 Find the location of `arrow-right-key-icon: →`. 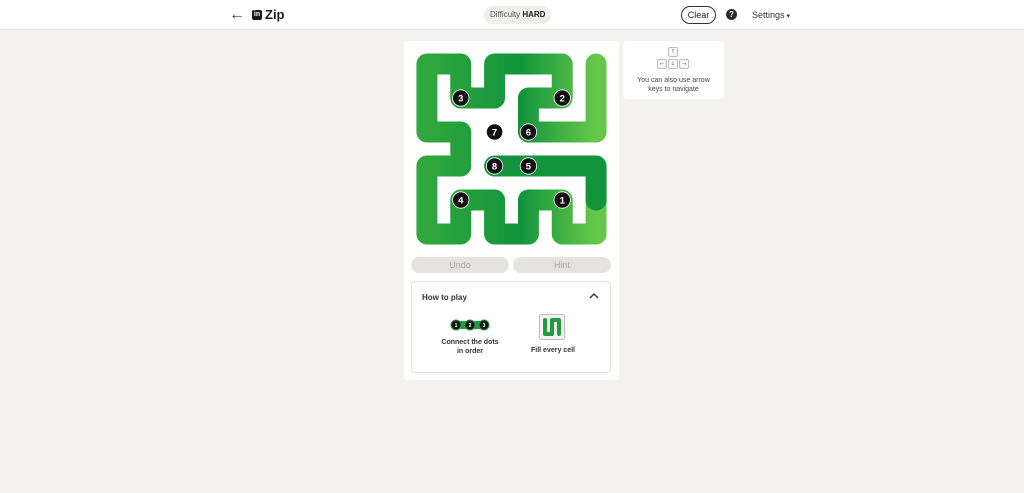

arrow-right-key-icon: → is located at coordinates (684, 64).